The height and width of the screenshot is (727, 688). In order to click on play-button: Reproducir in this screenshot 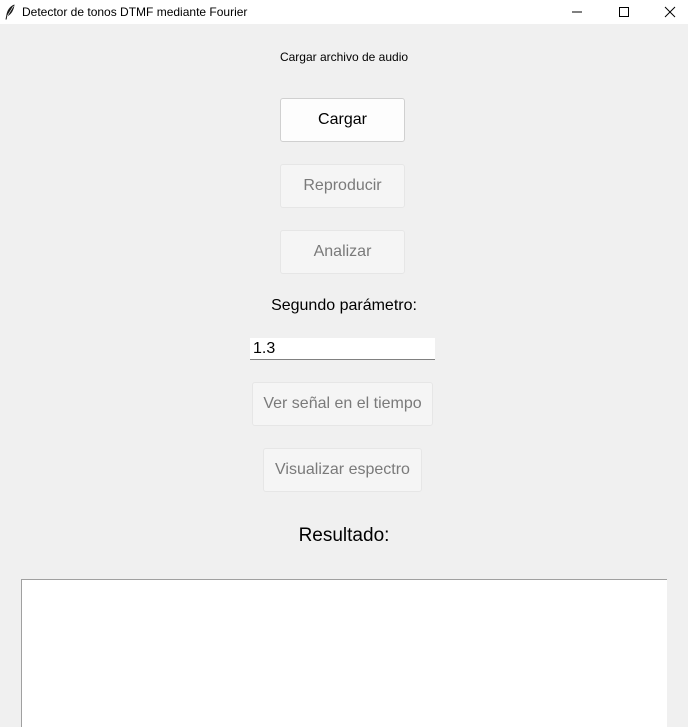, I will do `click(342, 186)`.